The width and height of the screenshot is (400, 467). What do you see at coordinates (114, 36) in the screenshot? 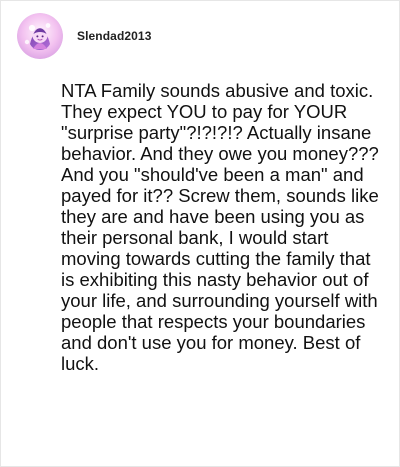
I see `username: Slendad2013` at bounding box center [114, 36].